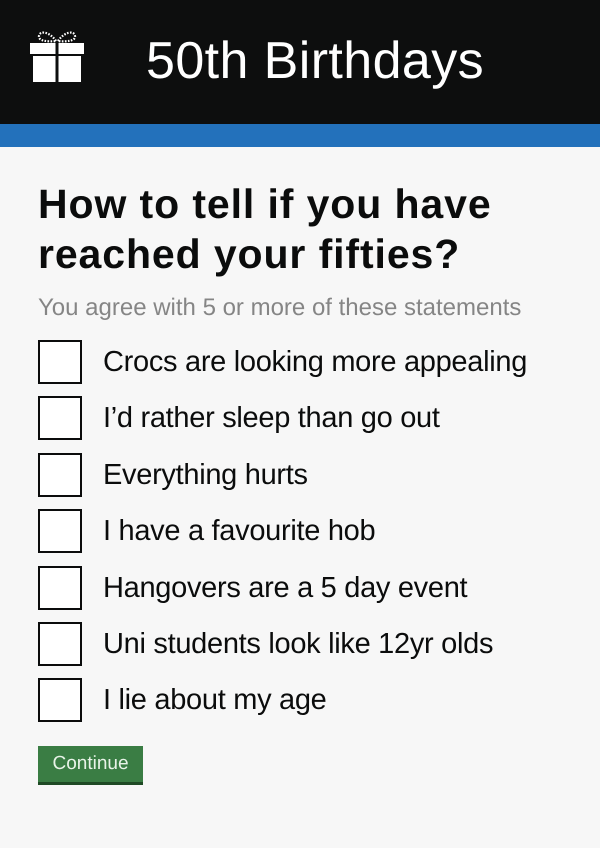 The width and height of the screenshot is (600, 848). Describe the element at coordinates (315, 61) in the screenshot. I see `site-title: 50th Birthdays` at that location.